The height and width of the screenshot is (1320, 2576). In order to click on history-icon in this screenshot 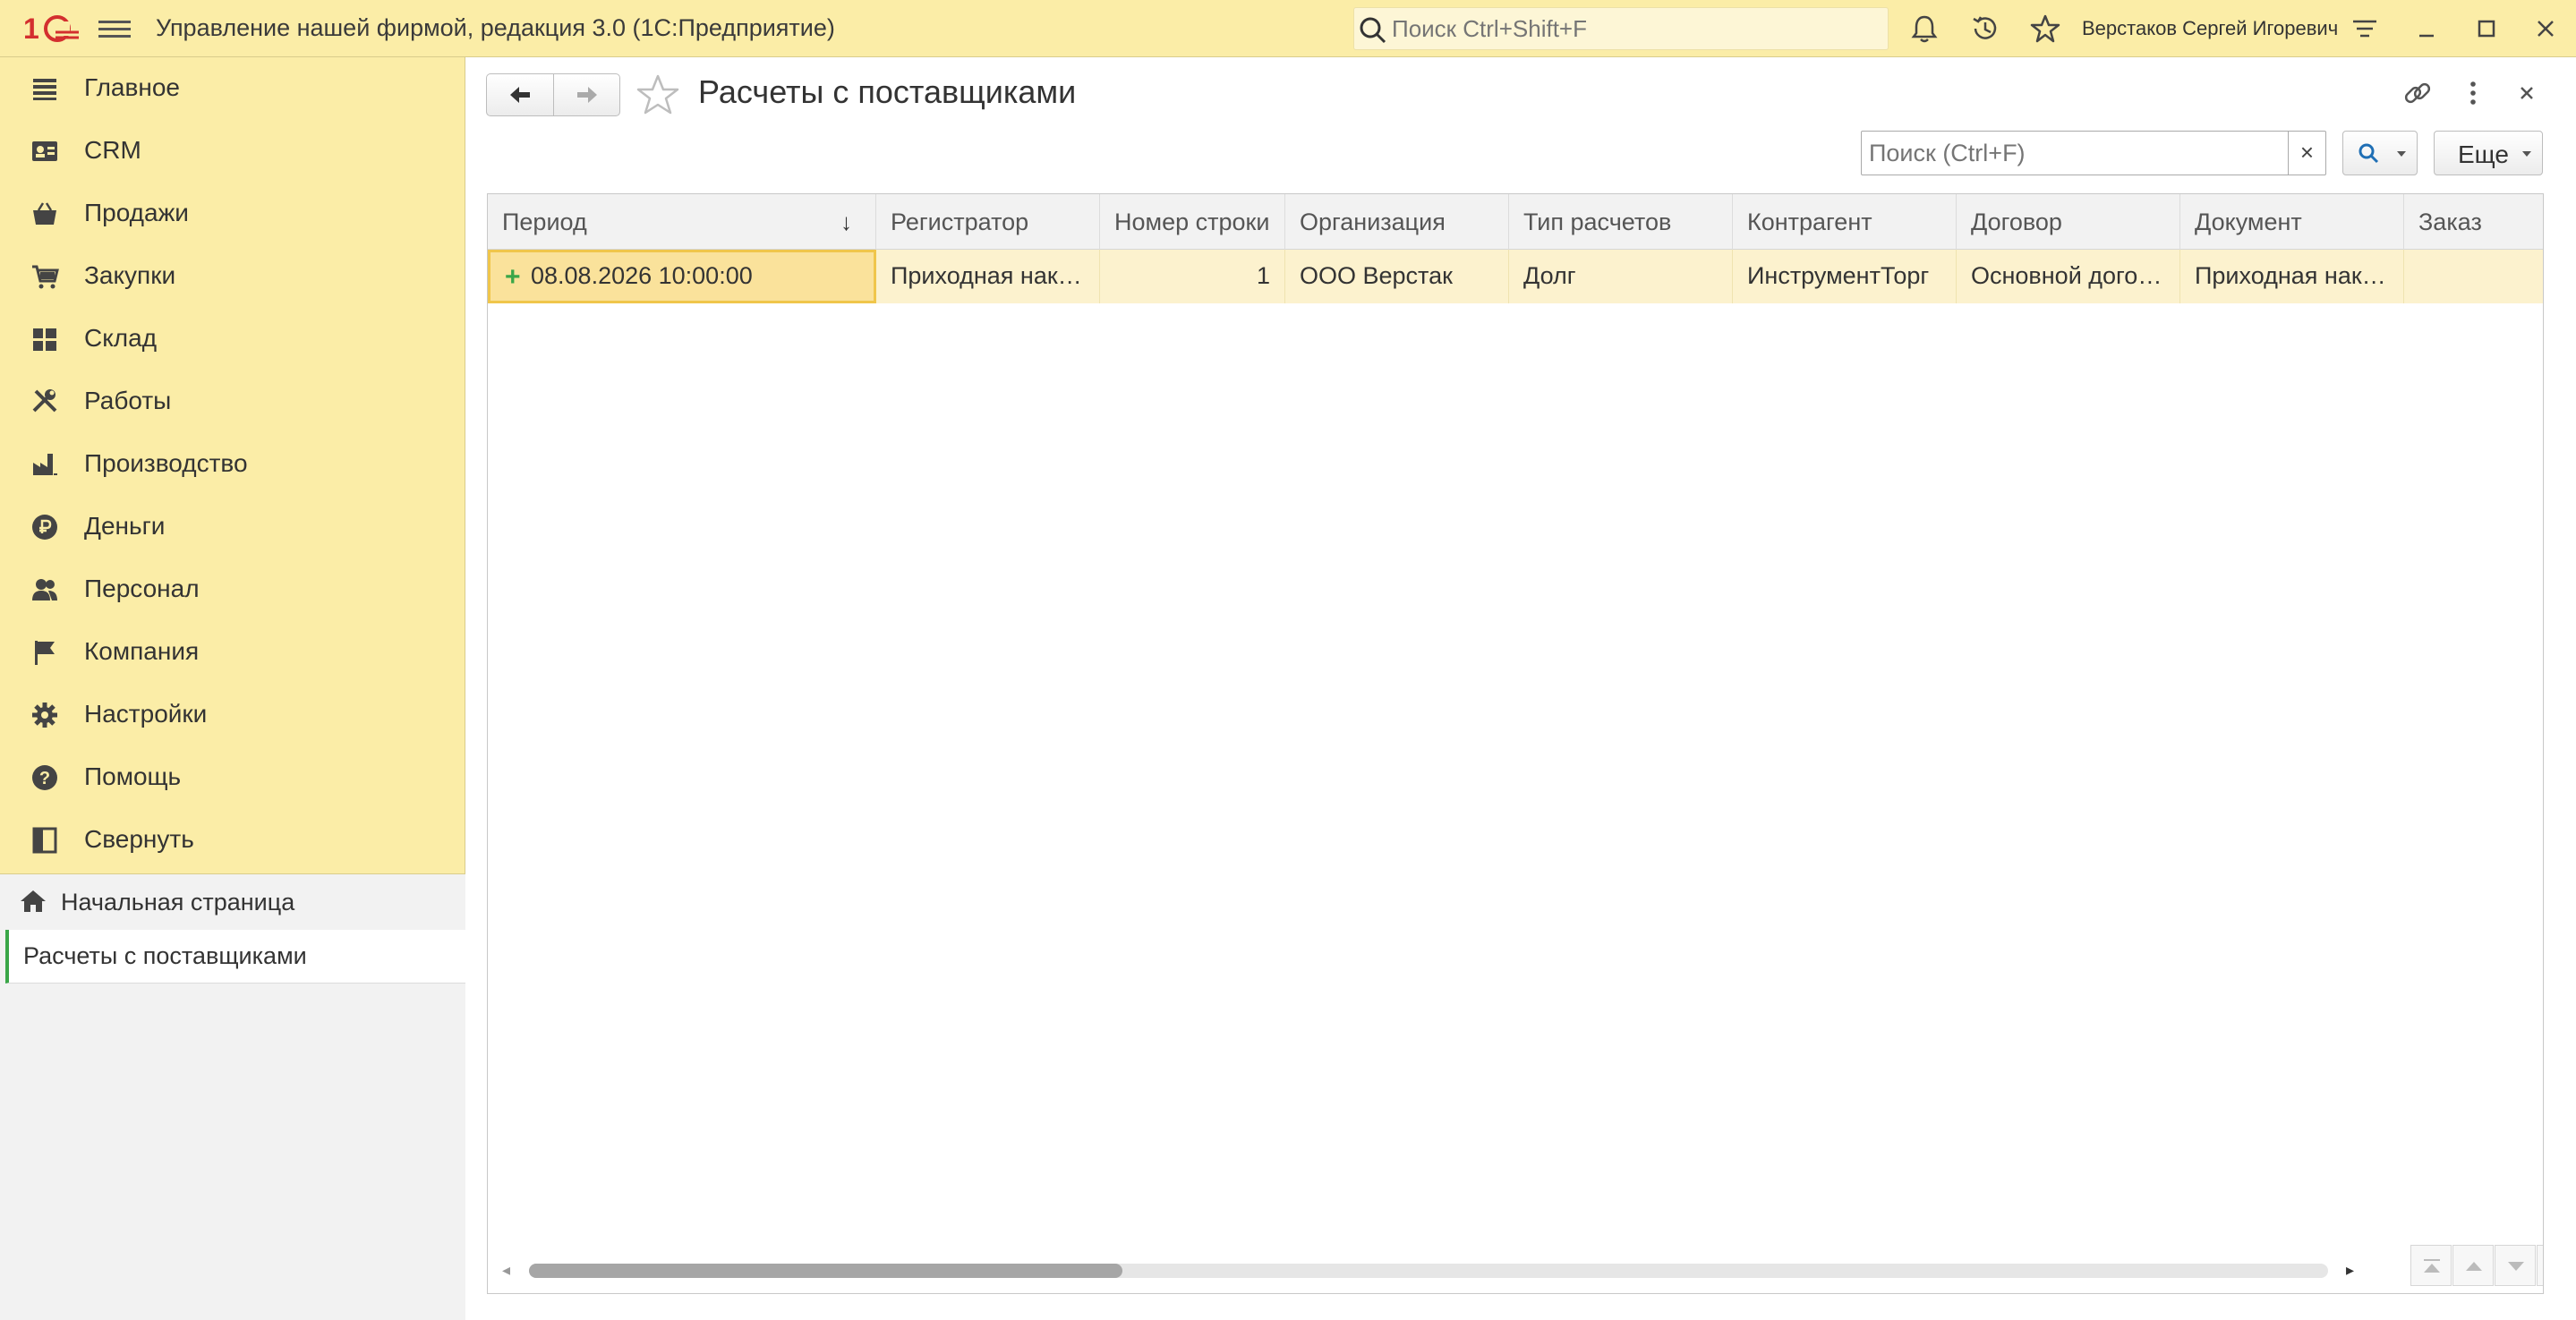, I will do `click(1985, 29)`.